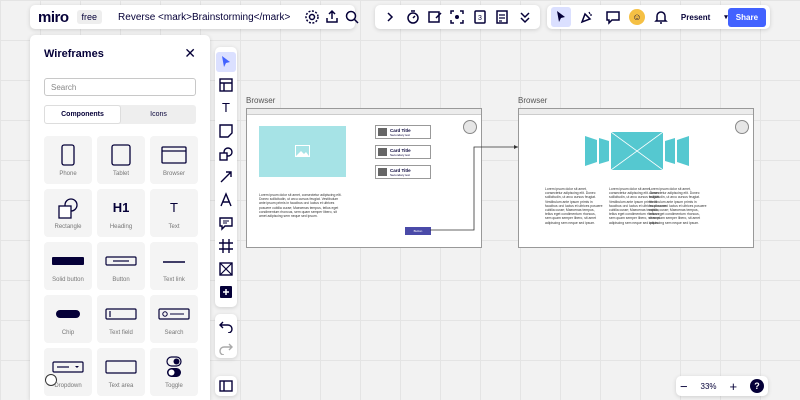  Describe the element at coordinates (733, 386) in the screenshot. I see `zoom-in-button: +` at that location.